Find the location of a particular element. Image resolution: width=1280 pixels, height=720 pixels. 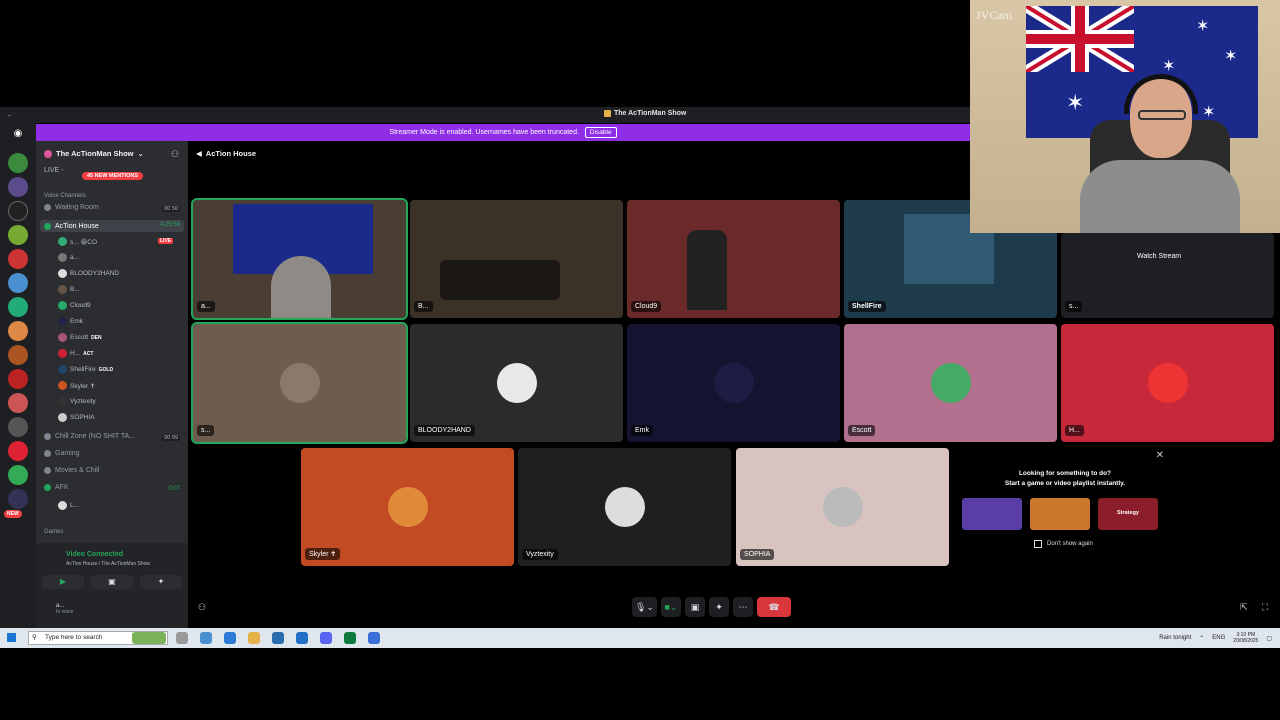

user-tile: BLOODY2HAND is located at coordinates (516, 383).